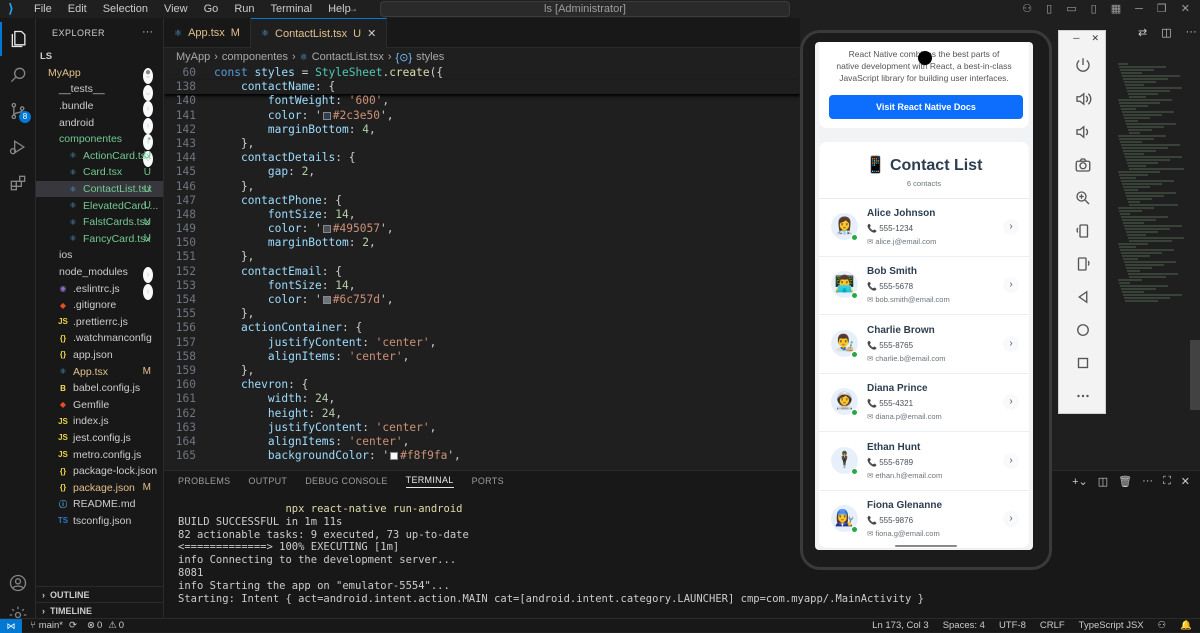 The image size is (1200, 633). I want to click on extensions-icon, so click(18, 183).